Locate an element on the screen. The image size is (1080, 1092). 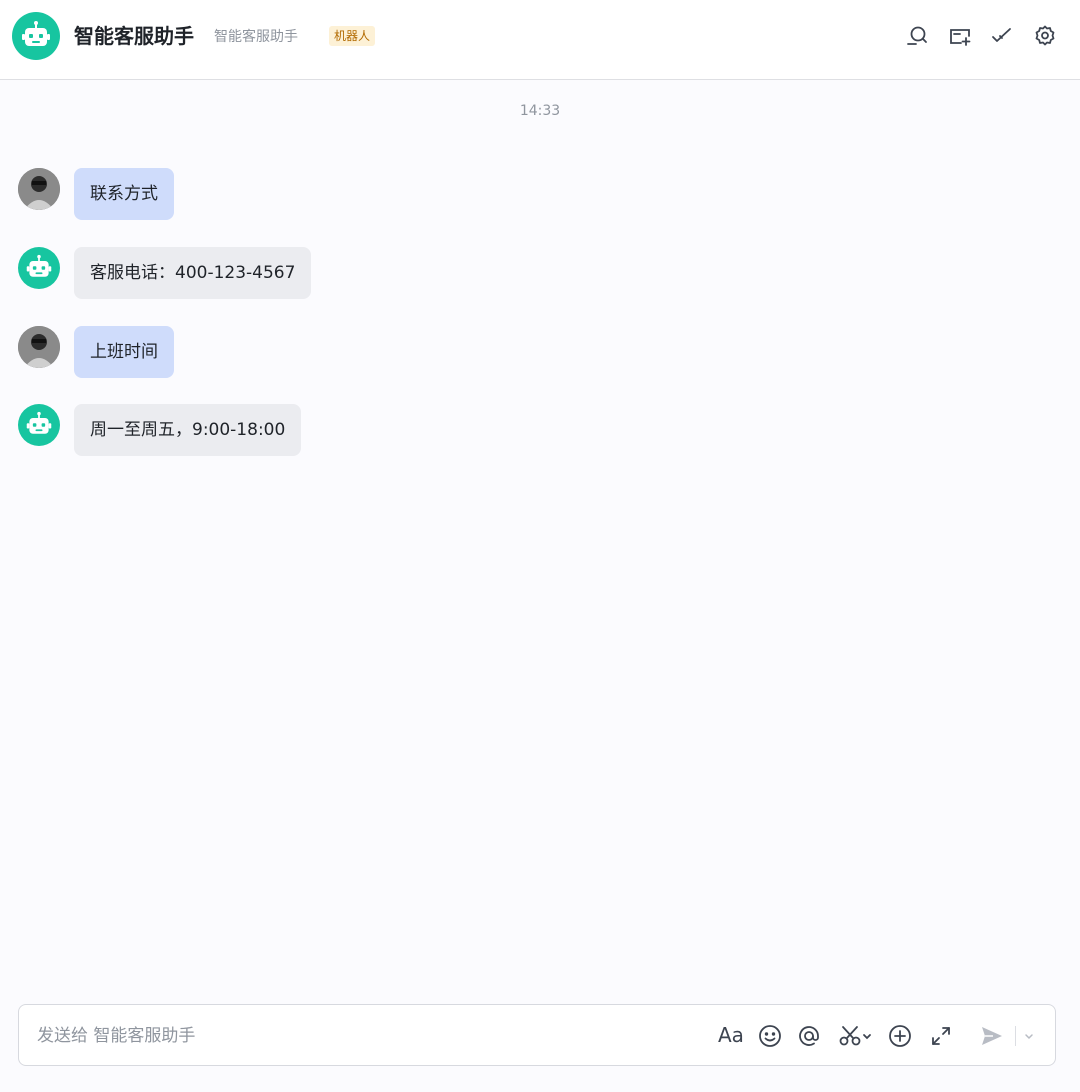
message-row: 周一至周五，9:00-18:00 is located at coordinates (540, 432).